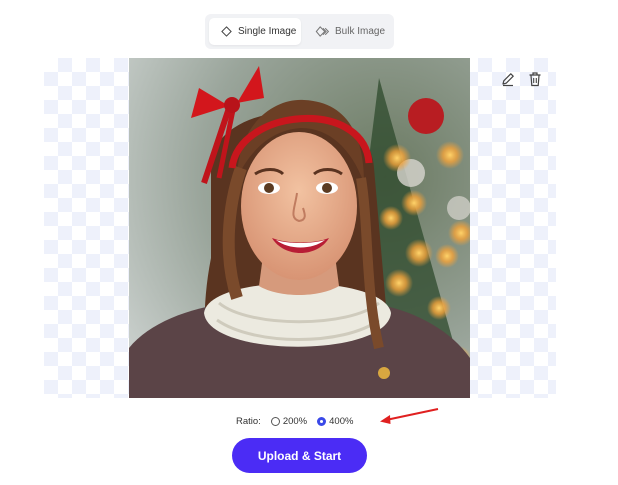  What do you see at coordinates (248, 421) in the screenshot?
I see `ratio-label: Ratio:` at bounding box center [248, 421].